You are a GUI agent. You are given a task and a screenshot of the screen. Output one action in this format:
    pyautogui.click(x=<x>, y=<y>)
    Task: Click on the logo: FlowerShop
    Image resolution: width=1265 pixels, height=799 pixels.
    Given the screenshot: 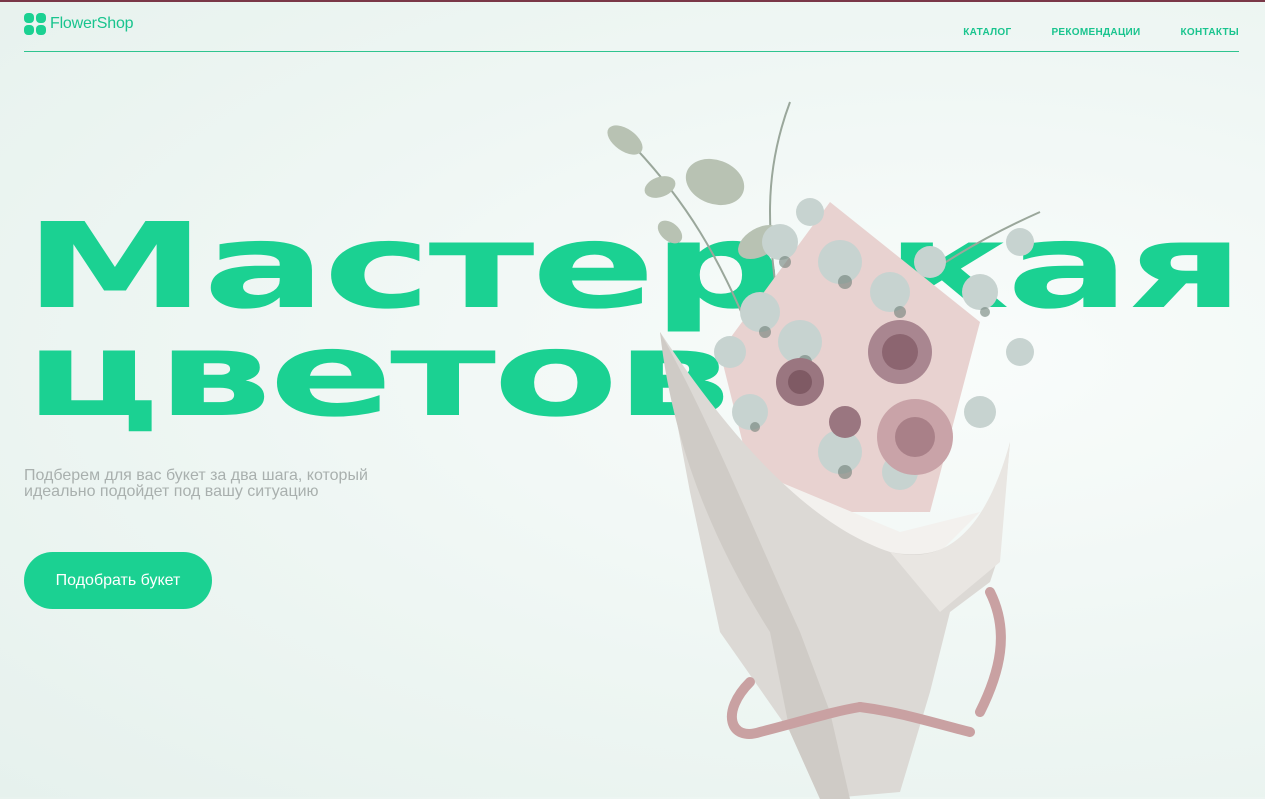 What is the action you would take?
    pyautogui.click(x=79, y=24)
    